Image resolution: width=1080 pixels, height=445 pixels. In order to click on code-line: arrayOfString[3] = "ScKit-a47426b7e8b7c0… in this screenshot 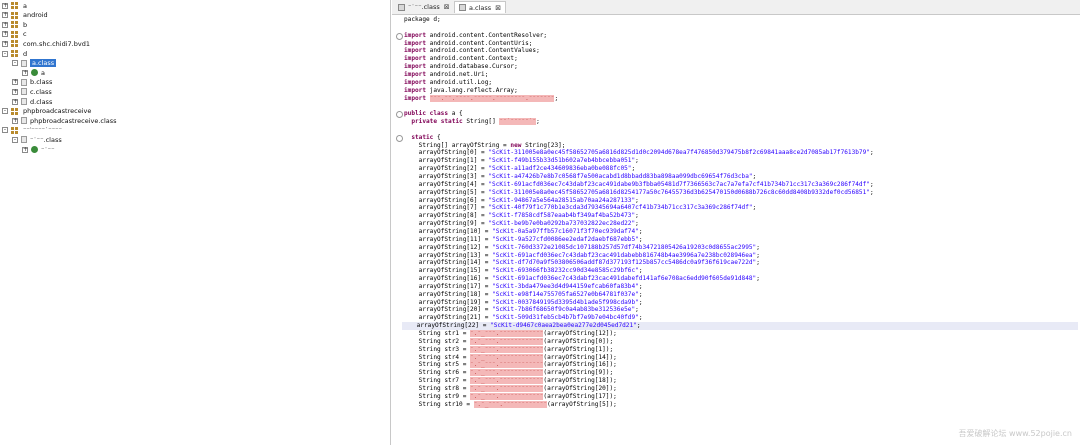, I will do `click(580, 177)`.